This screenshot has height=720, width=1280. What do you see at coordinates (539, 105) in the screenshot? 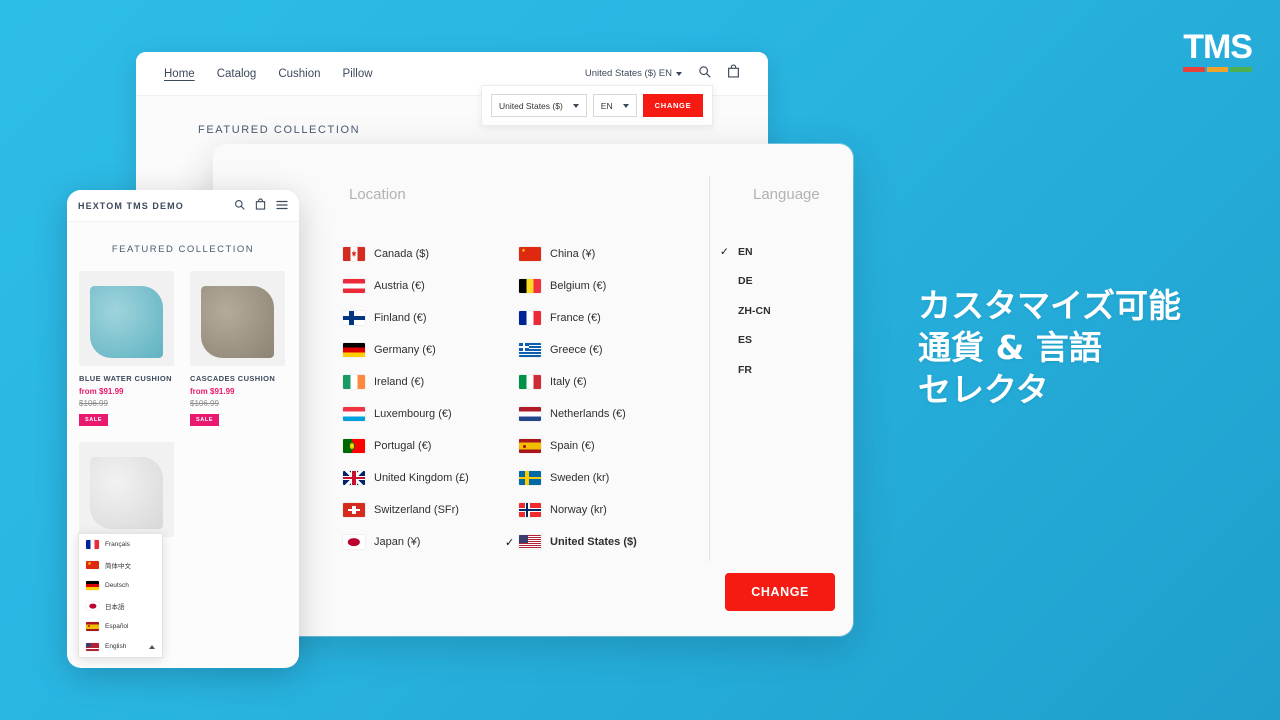
I see `country-select: United States ($)` at bounding box center [539, 105].